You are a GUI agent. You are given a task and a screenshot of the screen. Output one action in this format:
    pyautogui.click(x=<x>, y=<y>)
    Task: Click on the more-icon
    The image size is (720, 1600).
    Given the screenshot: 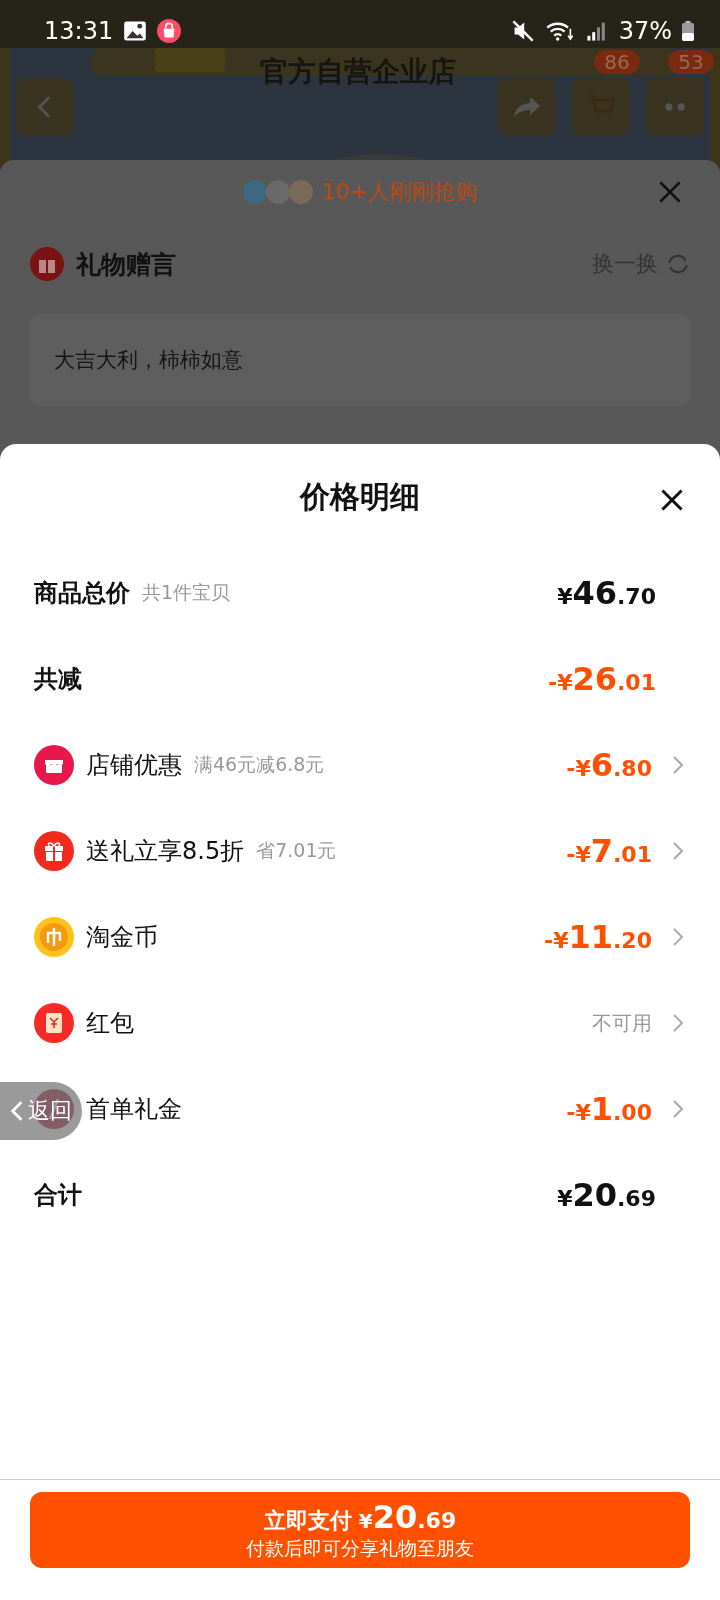 What is the action you would take?
    pyautogui.click(x=675, y=107)
    